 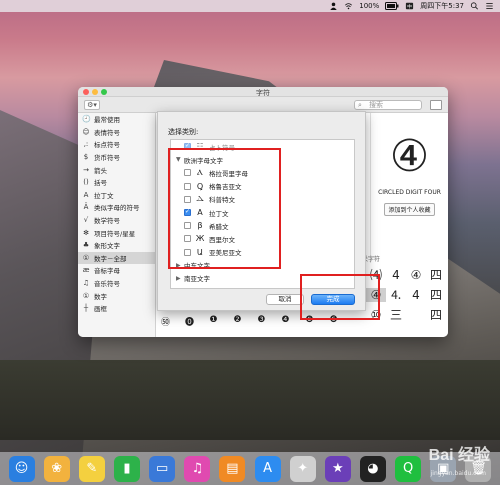 I want to click on sidebar-item: ✻ 项目符号/星星, so click(x=116, y=232).